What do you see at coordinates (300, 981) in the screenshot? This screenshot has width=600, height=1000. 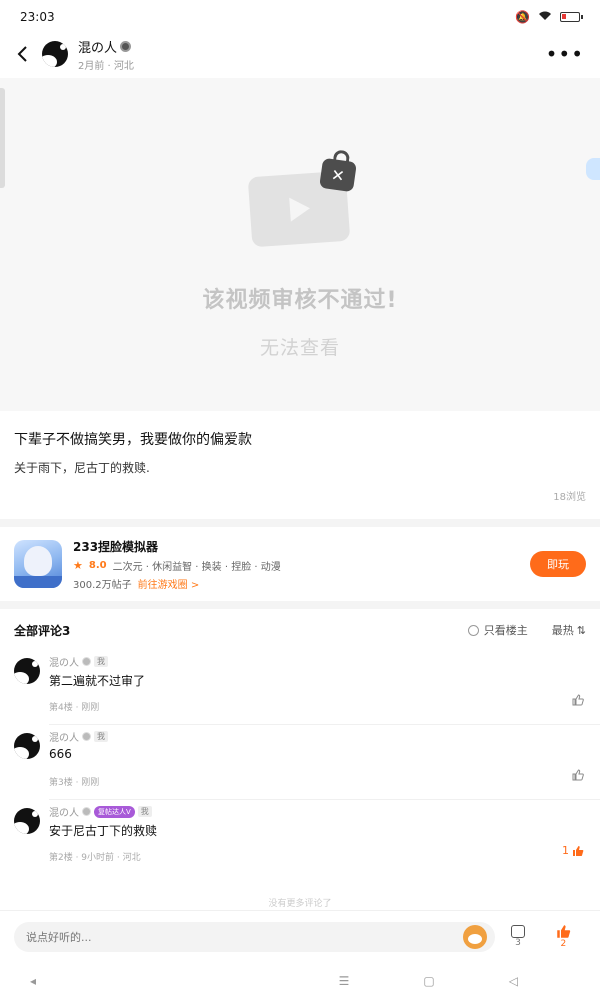 I see `system-nav-bar: ◂ ☰ ▢ ◁` at bounding box center [300, 981].